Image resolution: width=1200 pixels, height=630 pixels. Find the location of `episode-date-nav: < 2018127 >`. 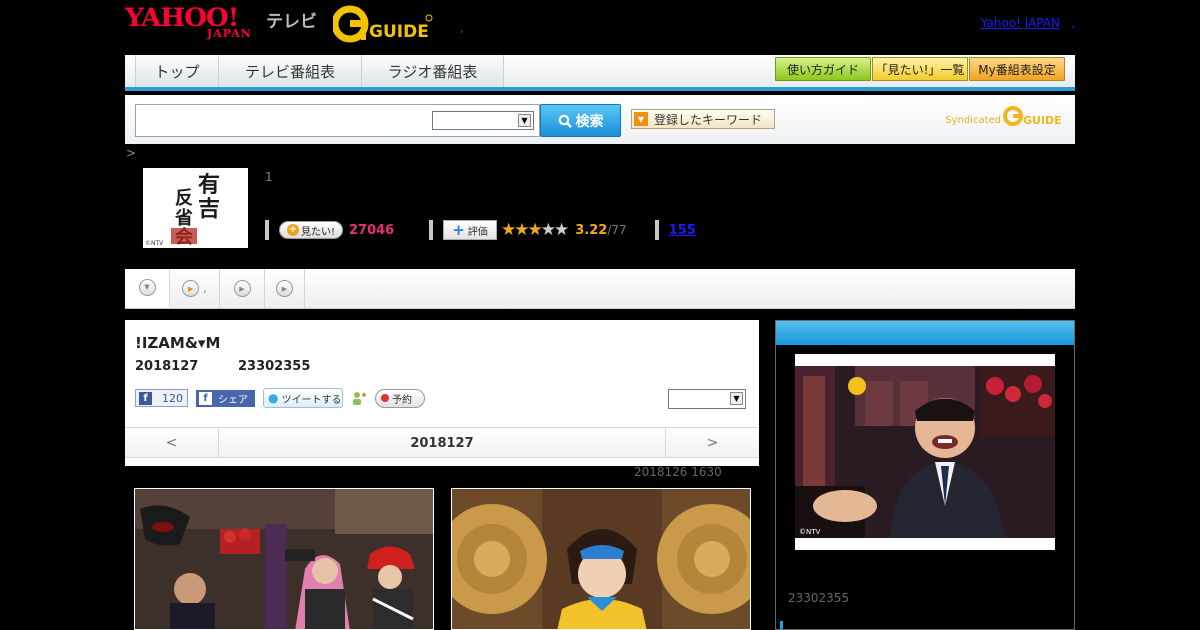

episode-date-nav: < 2018127 > is located at coordinates (442, 442).